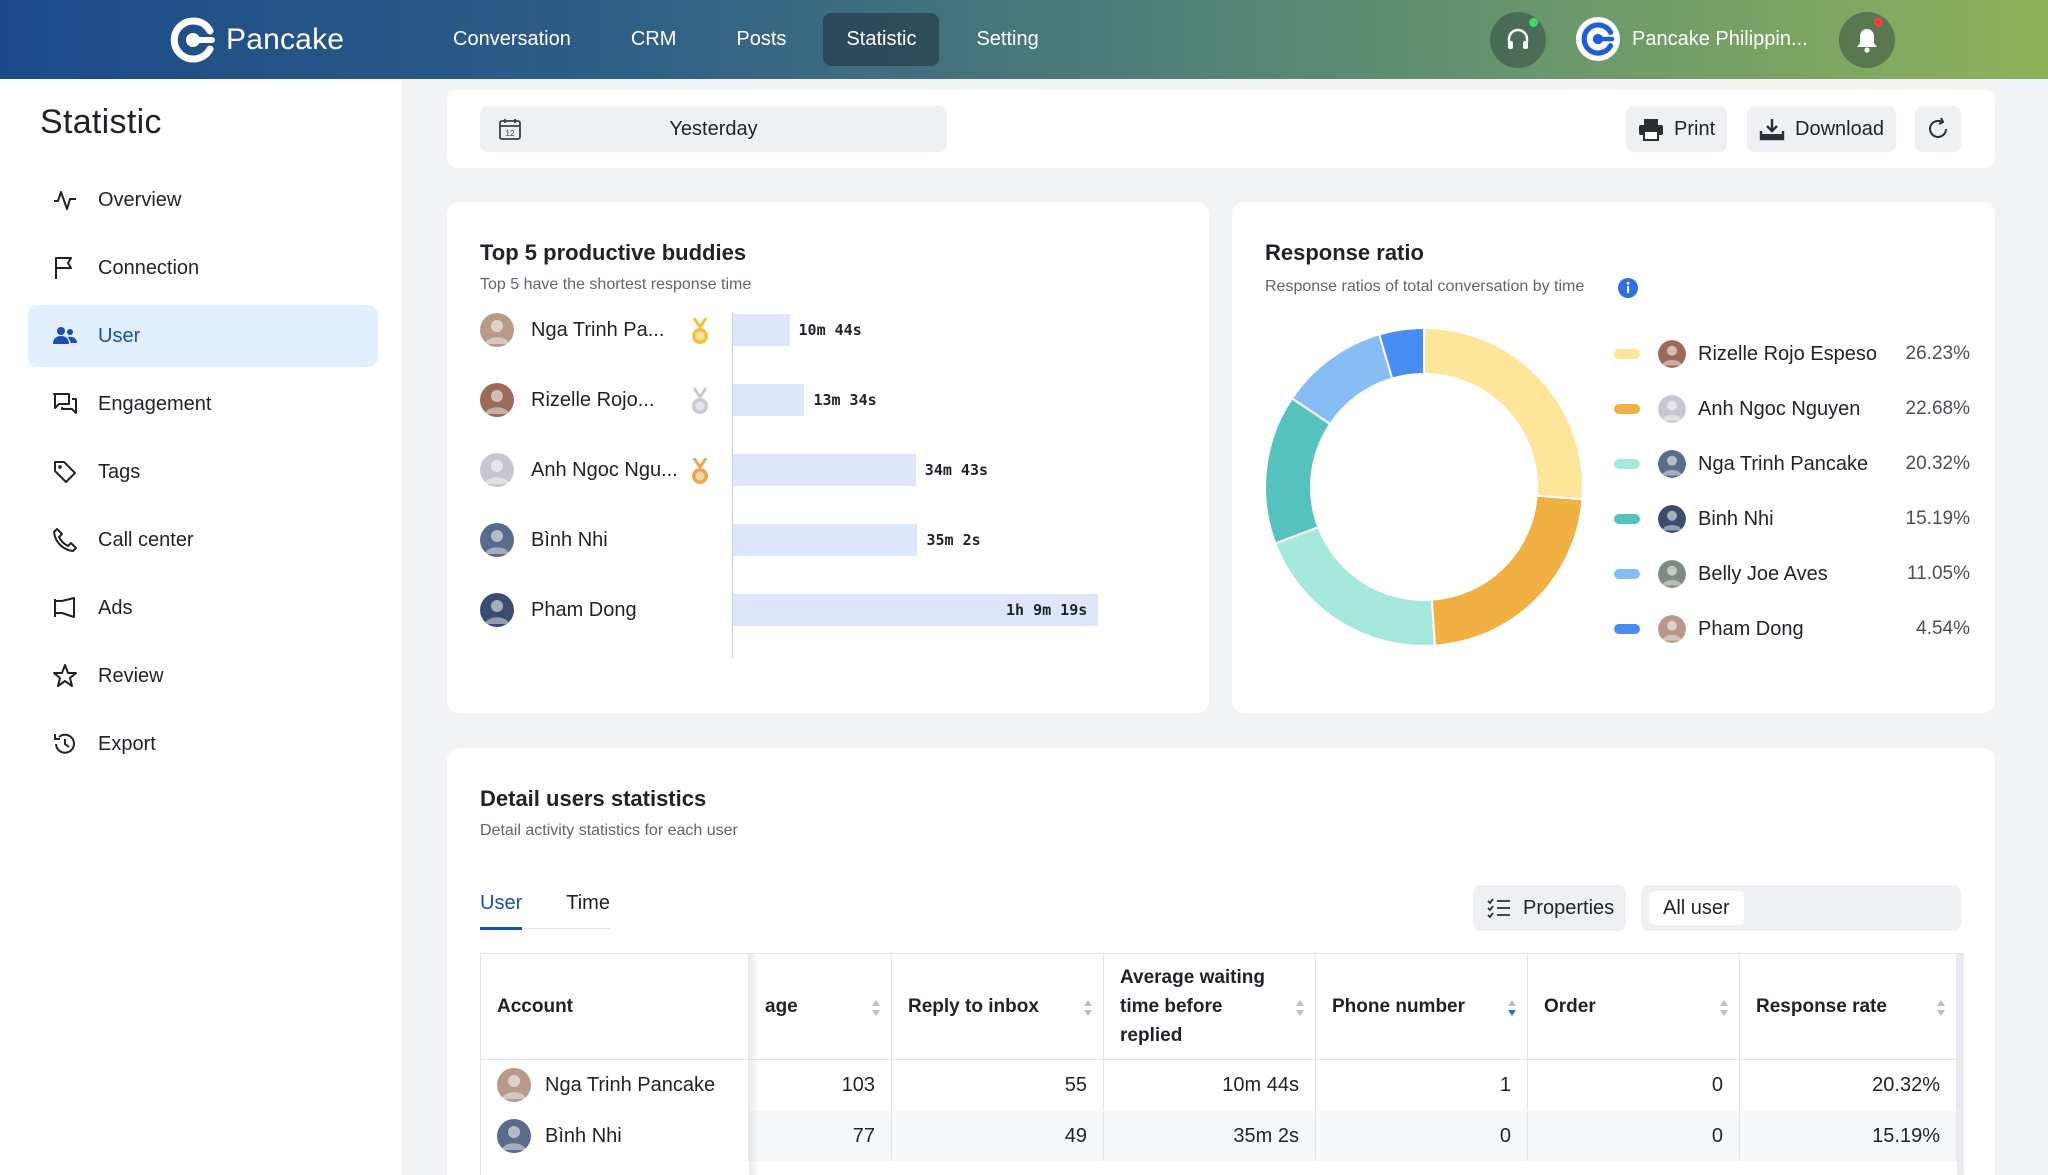  I want to click on page-avatar, so click(1598, 39).